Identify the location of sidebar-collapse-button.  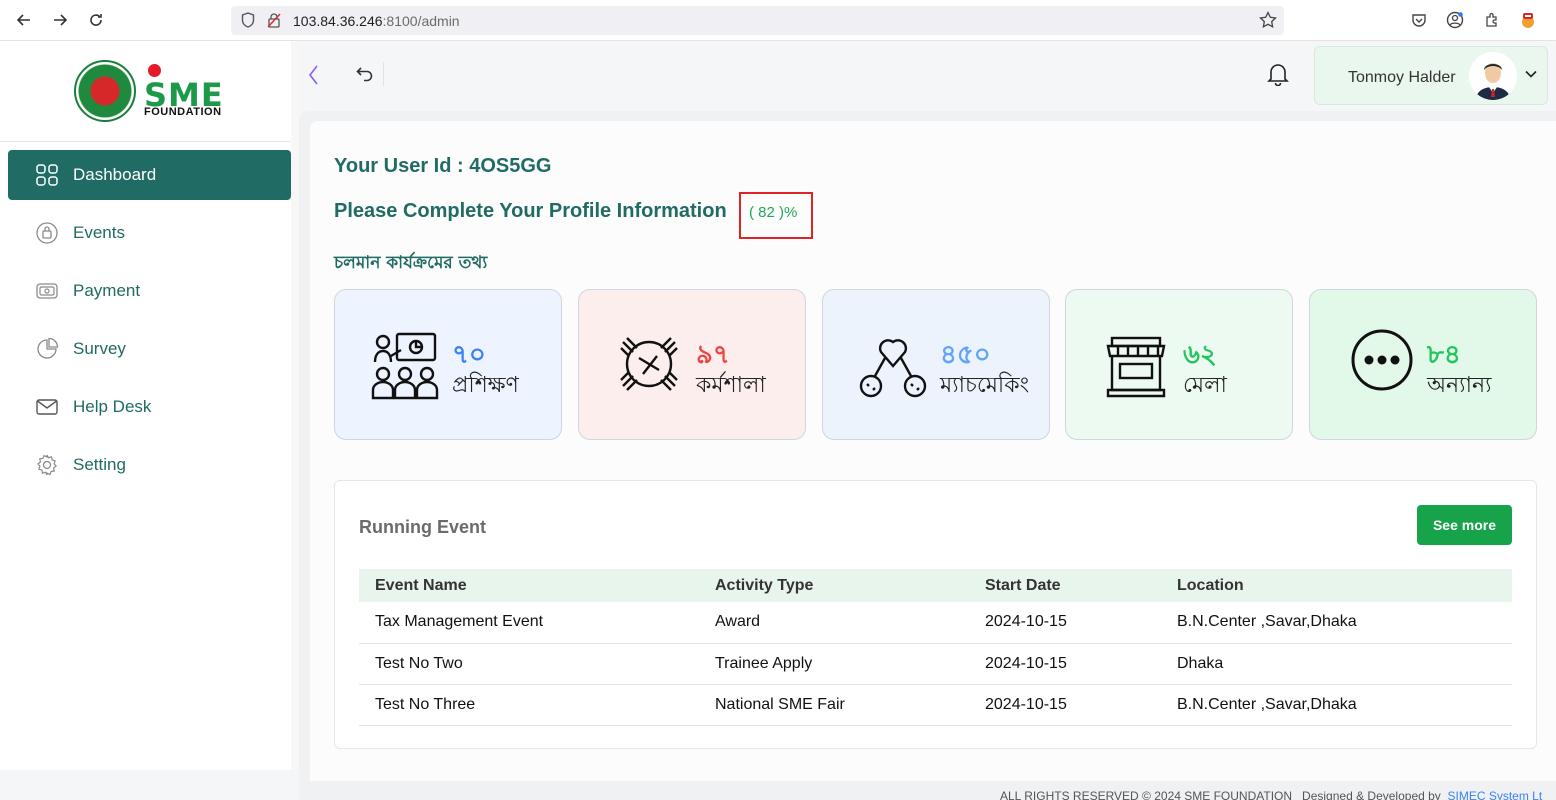
(313, 75).